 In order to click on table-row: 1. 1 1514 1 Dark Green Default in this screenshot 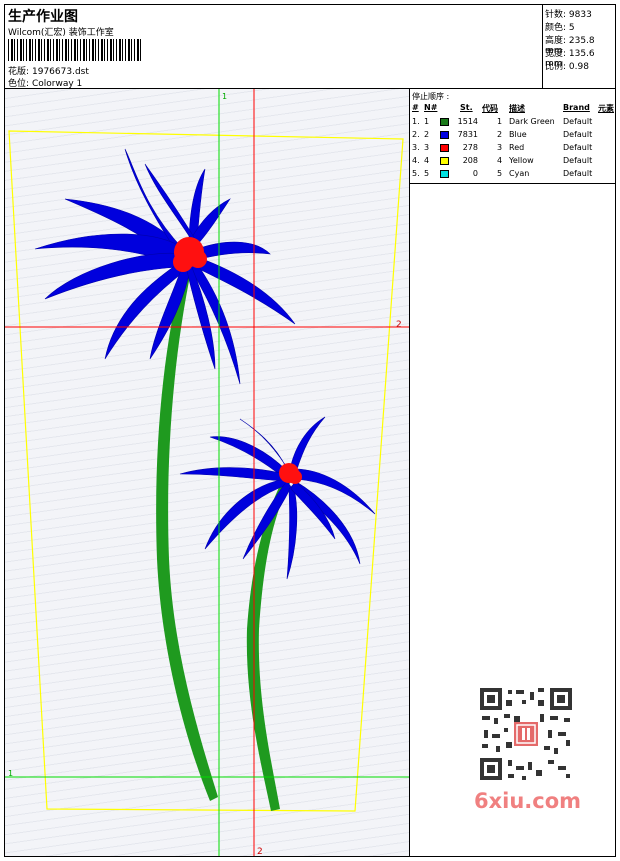, I will do `click(502, 121)`.